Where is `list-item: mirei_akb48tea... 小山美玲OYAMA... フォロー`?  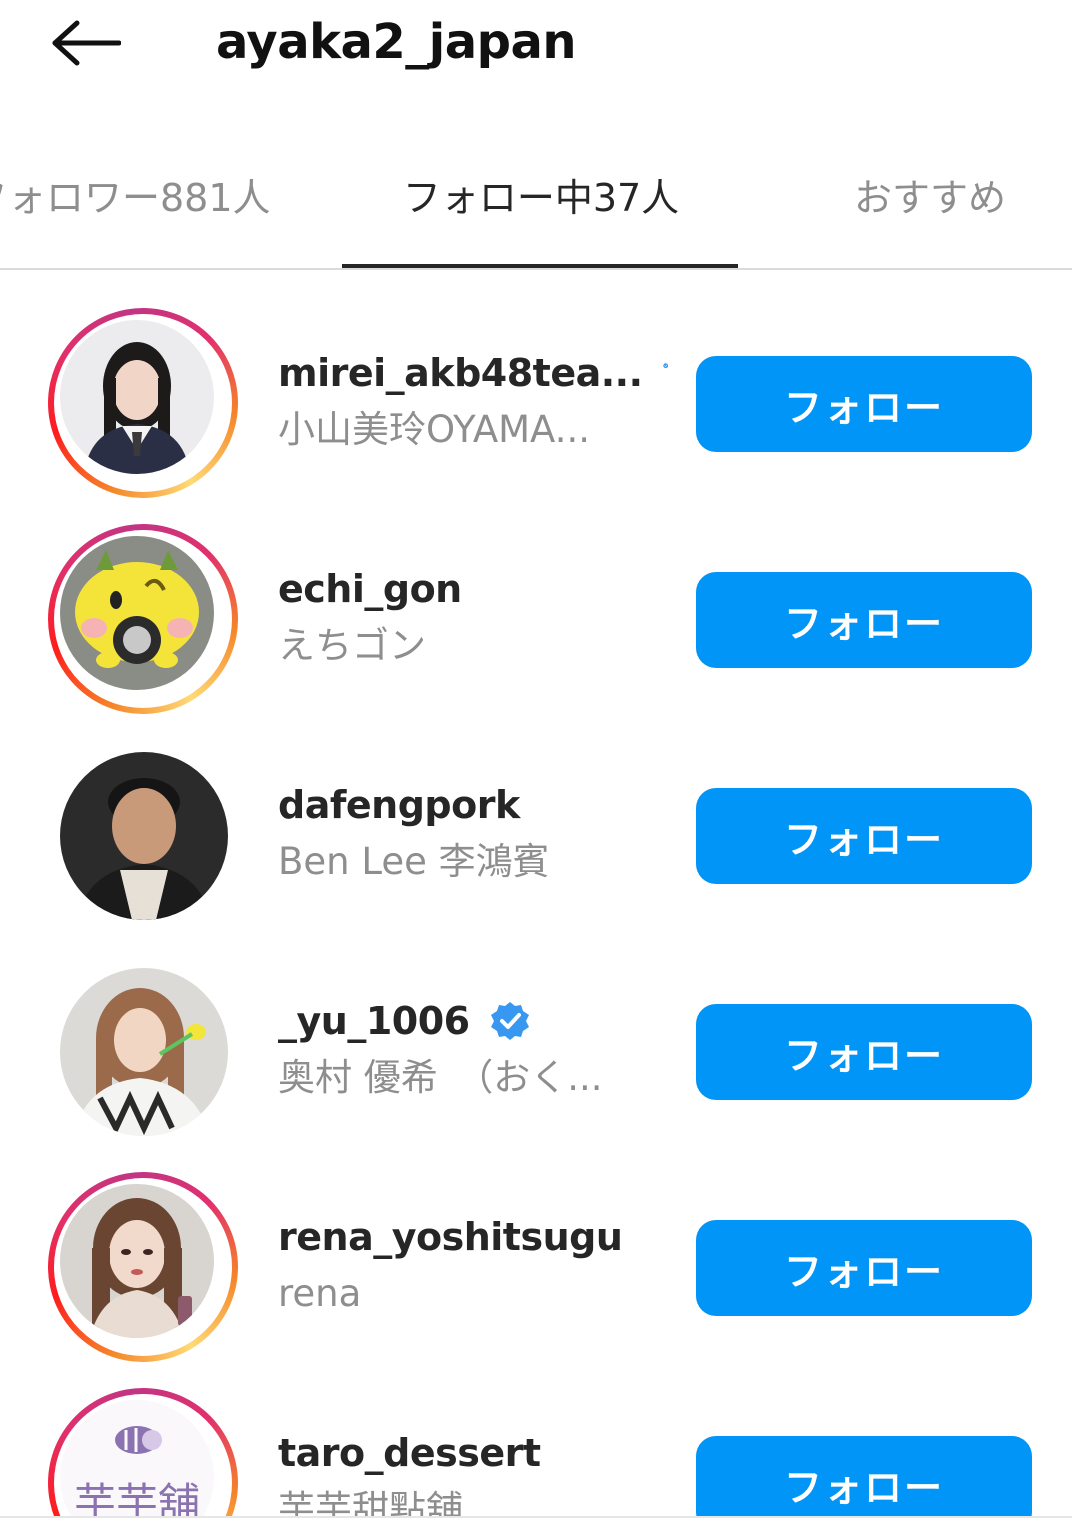
list-item: mirei_akb48tea... 小山美玲OYAMA... フォロー is located at coordinates (536, 384).